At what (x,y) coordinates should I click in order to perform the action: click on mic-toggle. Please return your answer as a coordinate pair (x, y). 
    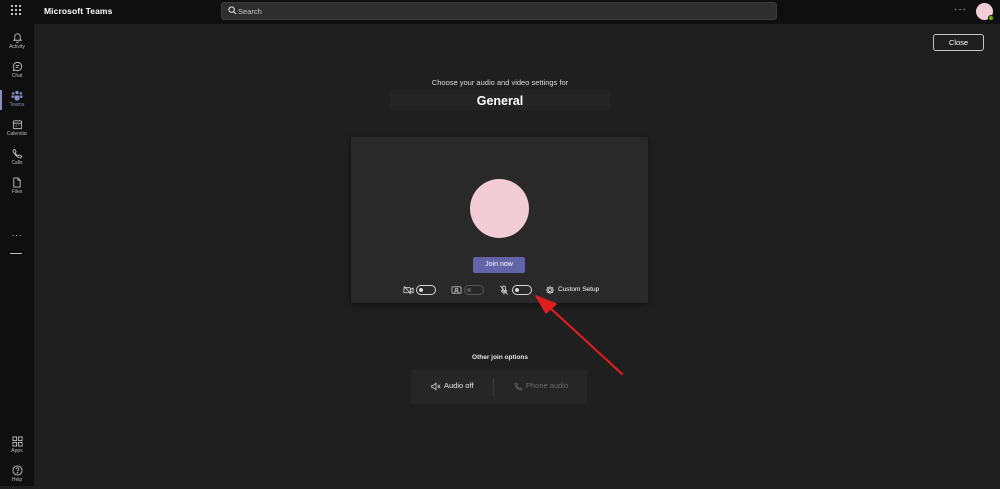
    Looking at the image, I should click on (522, 290).